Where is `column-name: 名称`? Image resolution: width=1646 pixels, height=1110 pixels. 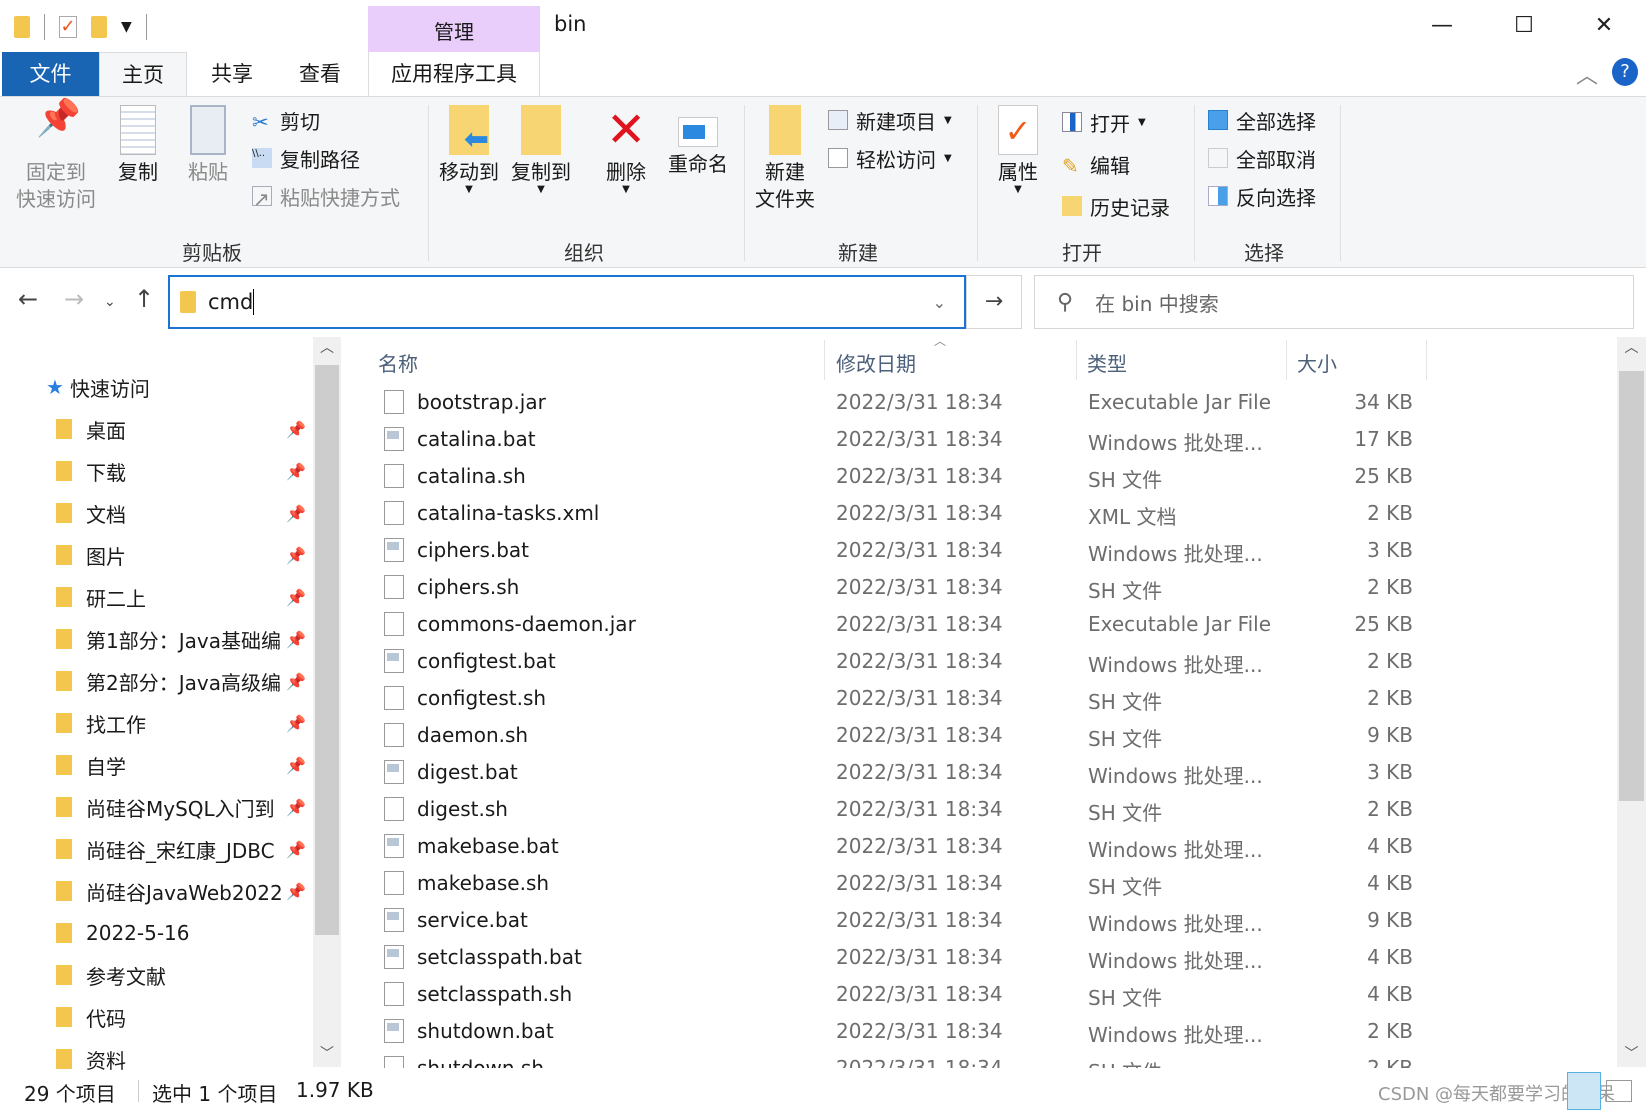
column-name: 名称 is located at coordinates (398, 362).